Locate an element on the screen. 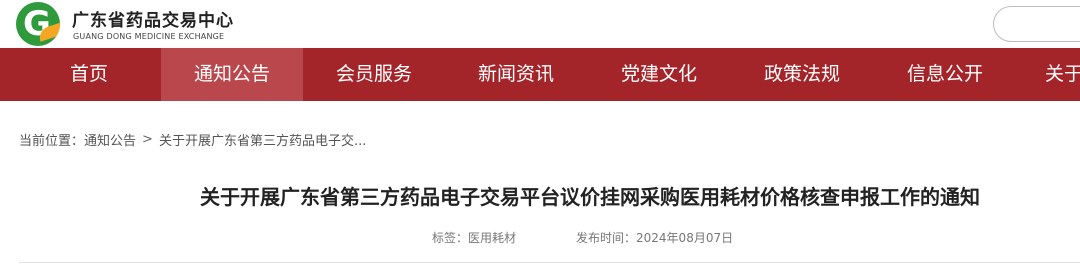 The height and width of the screenshot is (272, 1080). nav-item-notices: 通知公告 is located at coordinates (232, 74).